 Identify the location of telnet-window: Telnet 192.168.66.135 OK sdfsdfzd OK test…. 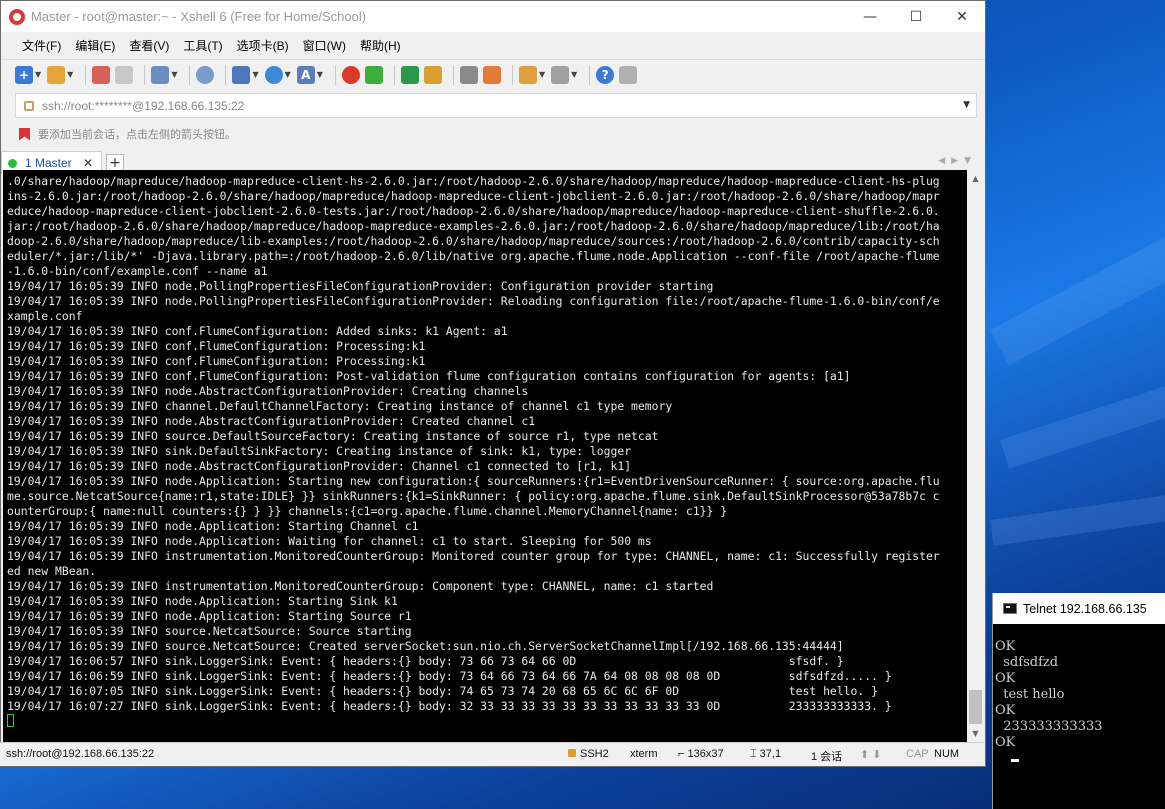
(1078, 701).